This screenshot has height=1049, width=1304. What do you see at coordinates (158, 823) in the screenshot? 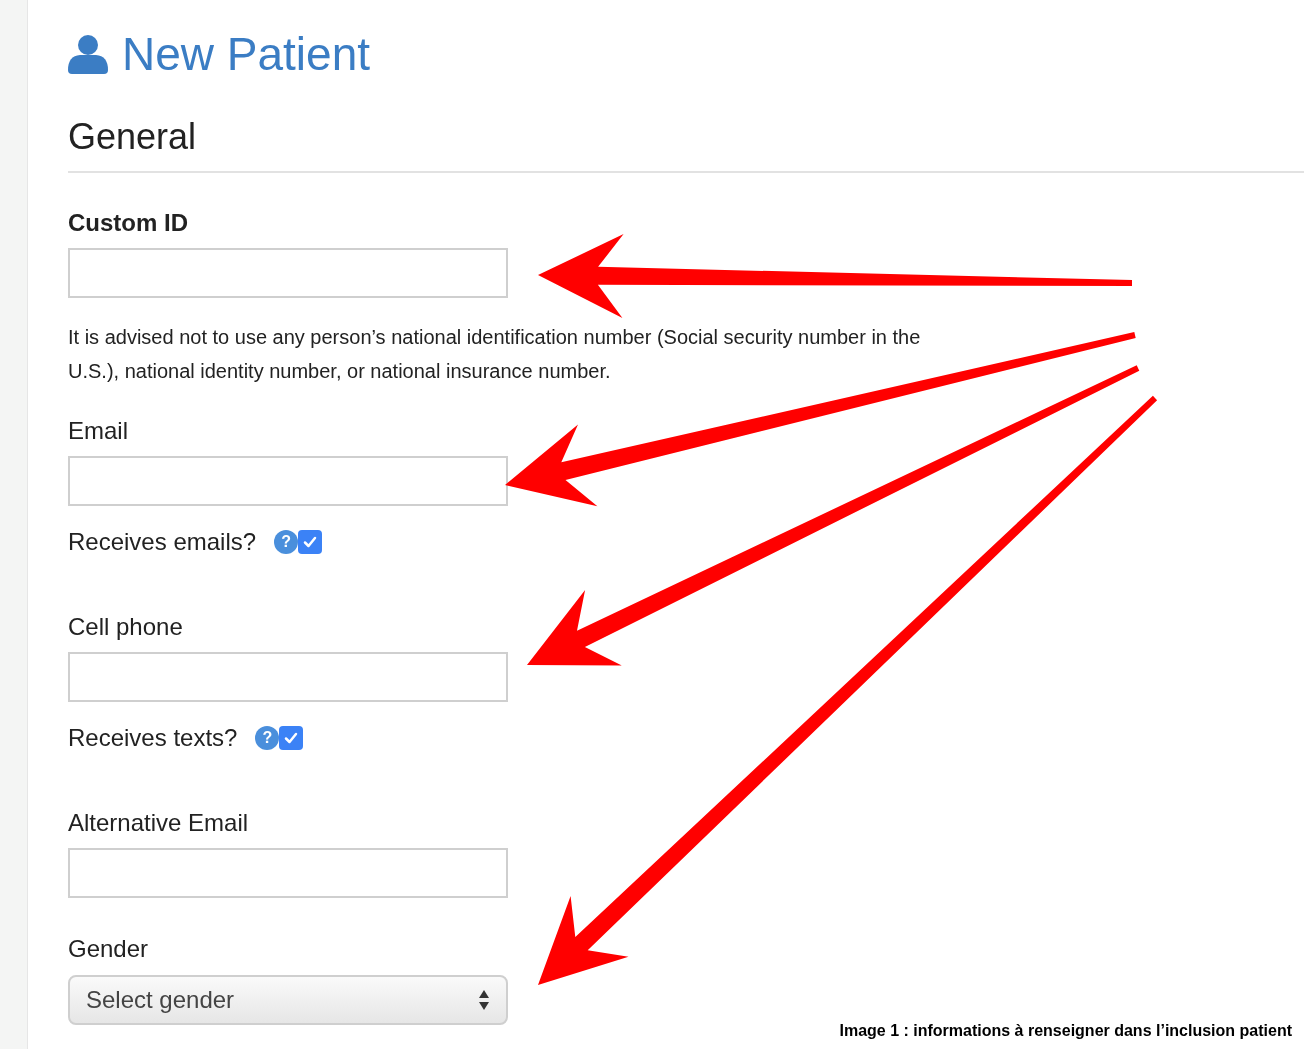
I see `field-label: Alternative Email` at bounding box center [158, 823].